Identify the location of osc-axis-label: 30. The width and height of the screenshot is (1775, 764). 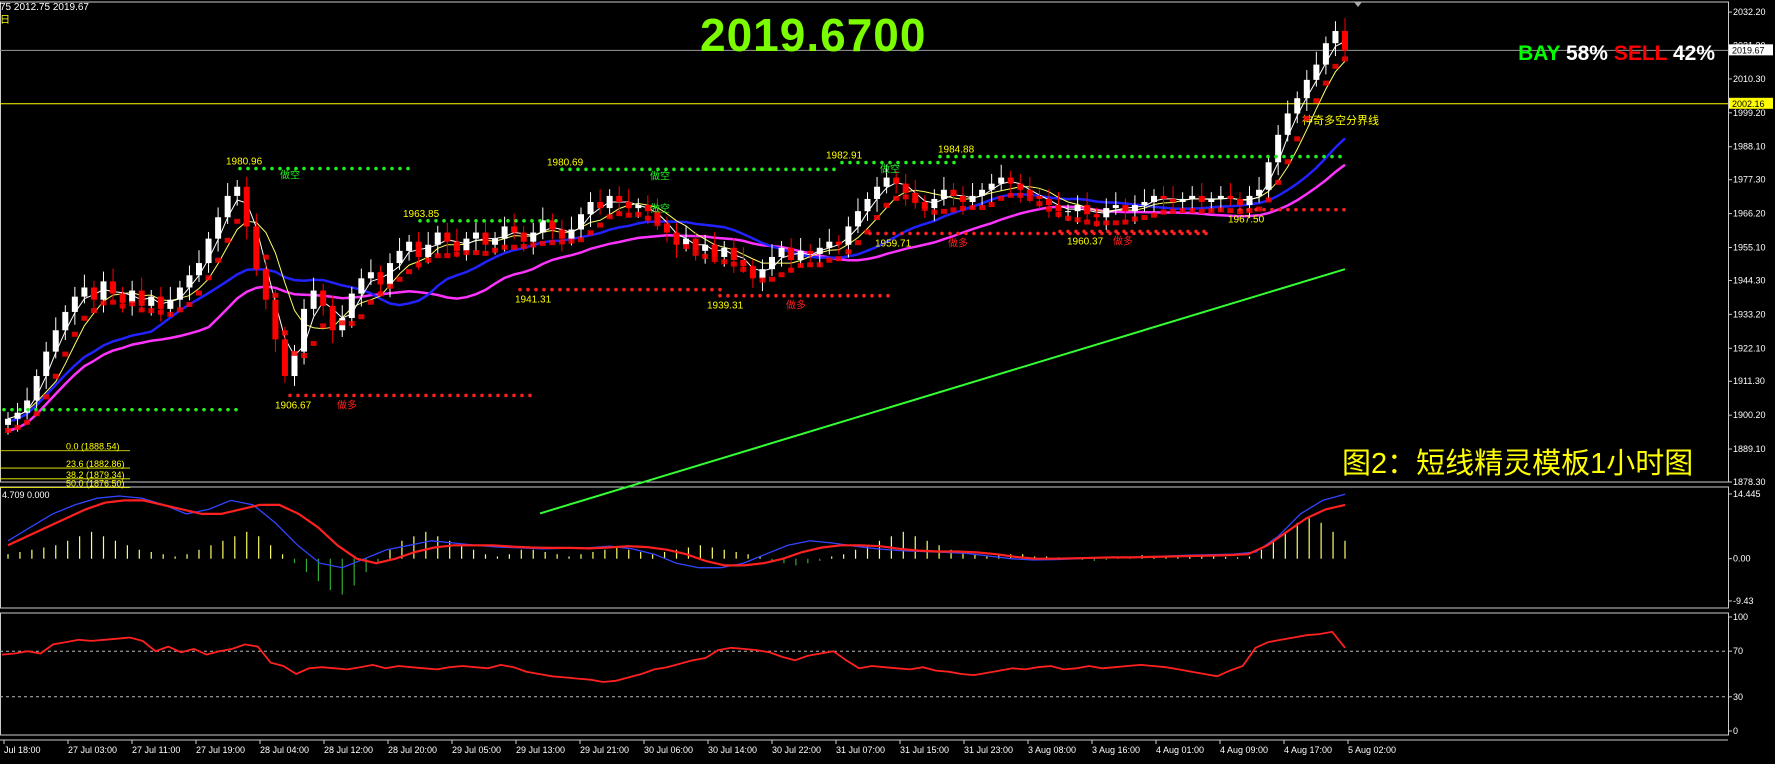
(1738, 697).